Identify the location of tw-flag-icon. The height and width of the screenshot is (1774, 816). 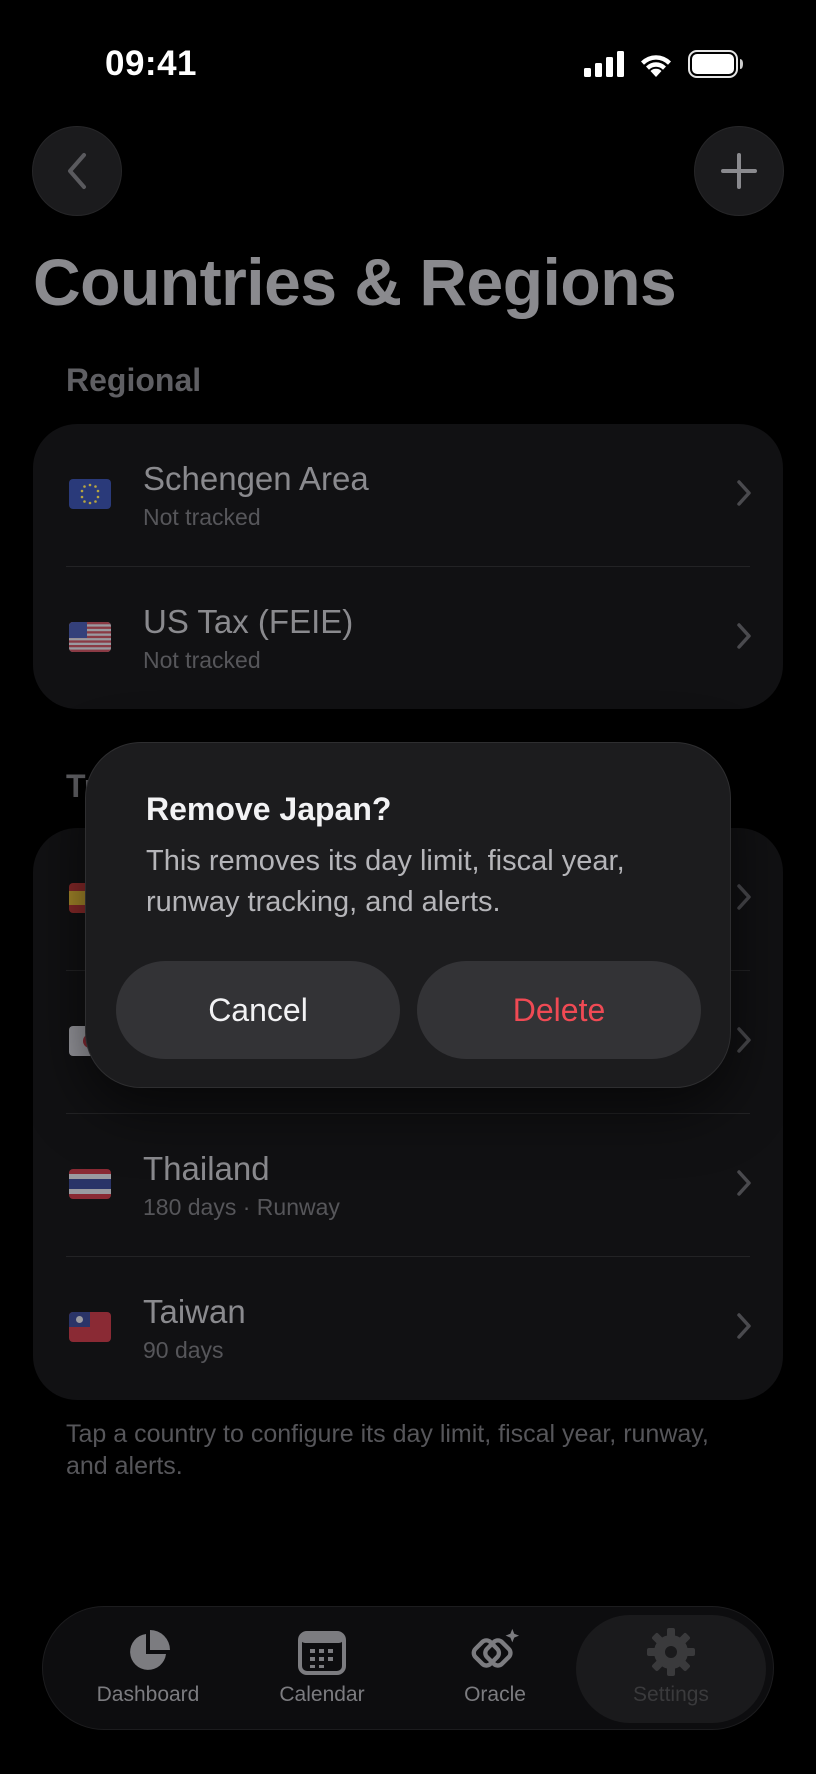
(90, 1327).